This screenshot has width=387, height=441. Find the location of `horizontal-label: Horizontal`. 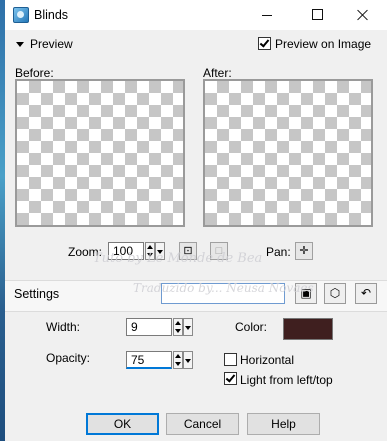

horizontal-label: Horizontal is located at coordinates (267, 360).